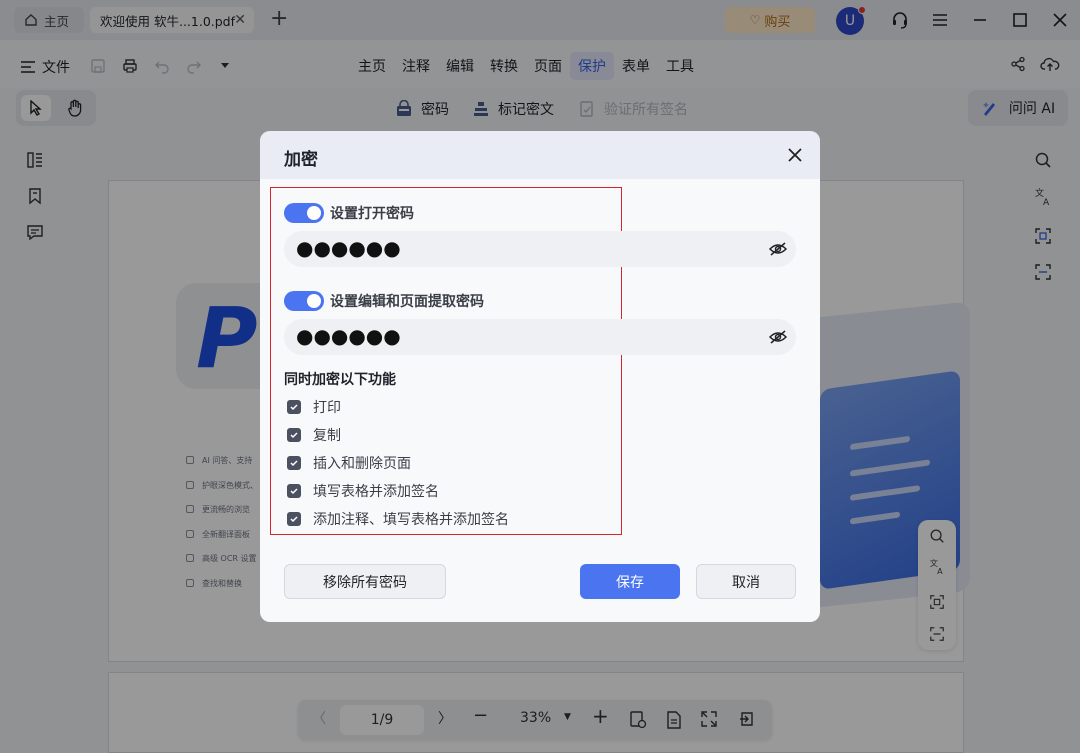 This screenshot has width=1080, height=753. I want to click on save-button: 保存, so click(630, 581).